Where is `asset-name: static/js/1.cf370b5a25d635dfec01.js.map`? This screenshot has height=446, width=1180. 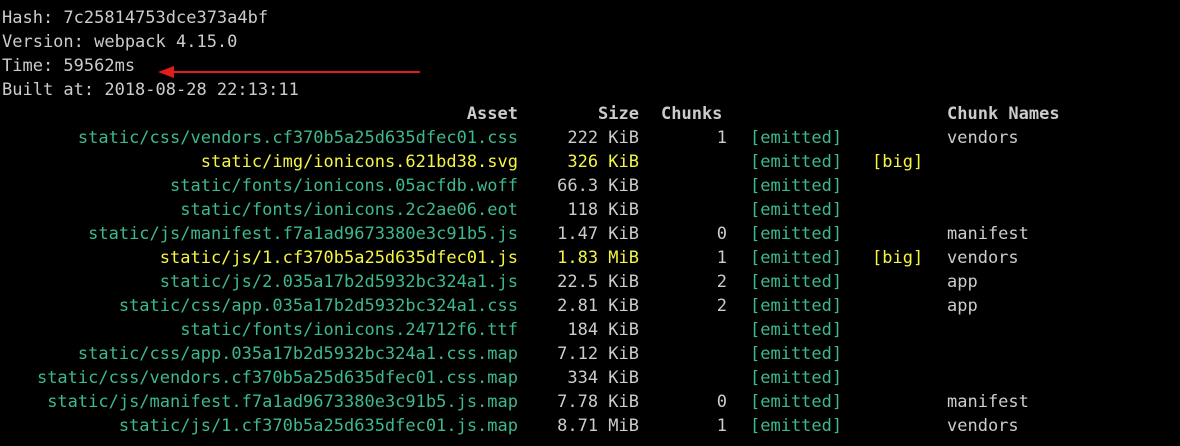 asset-name: static/js/1.cf370b5a25d635dfec01.js.map is located at coordinates (318, 426).